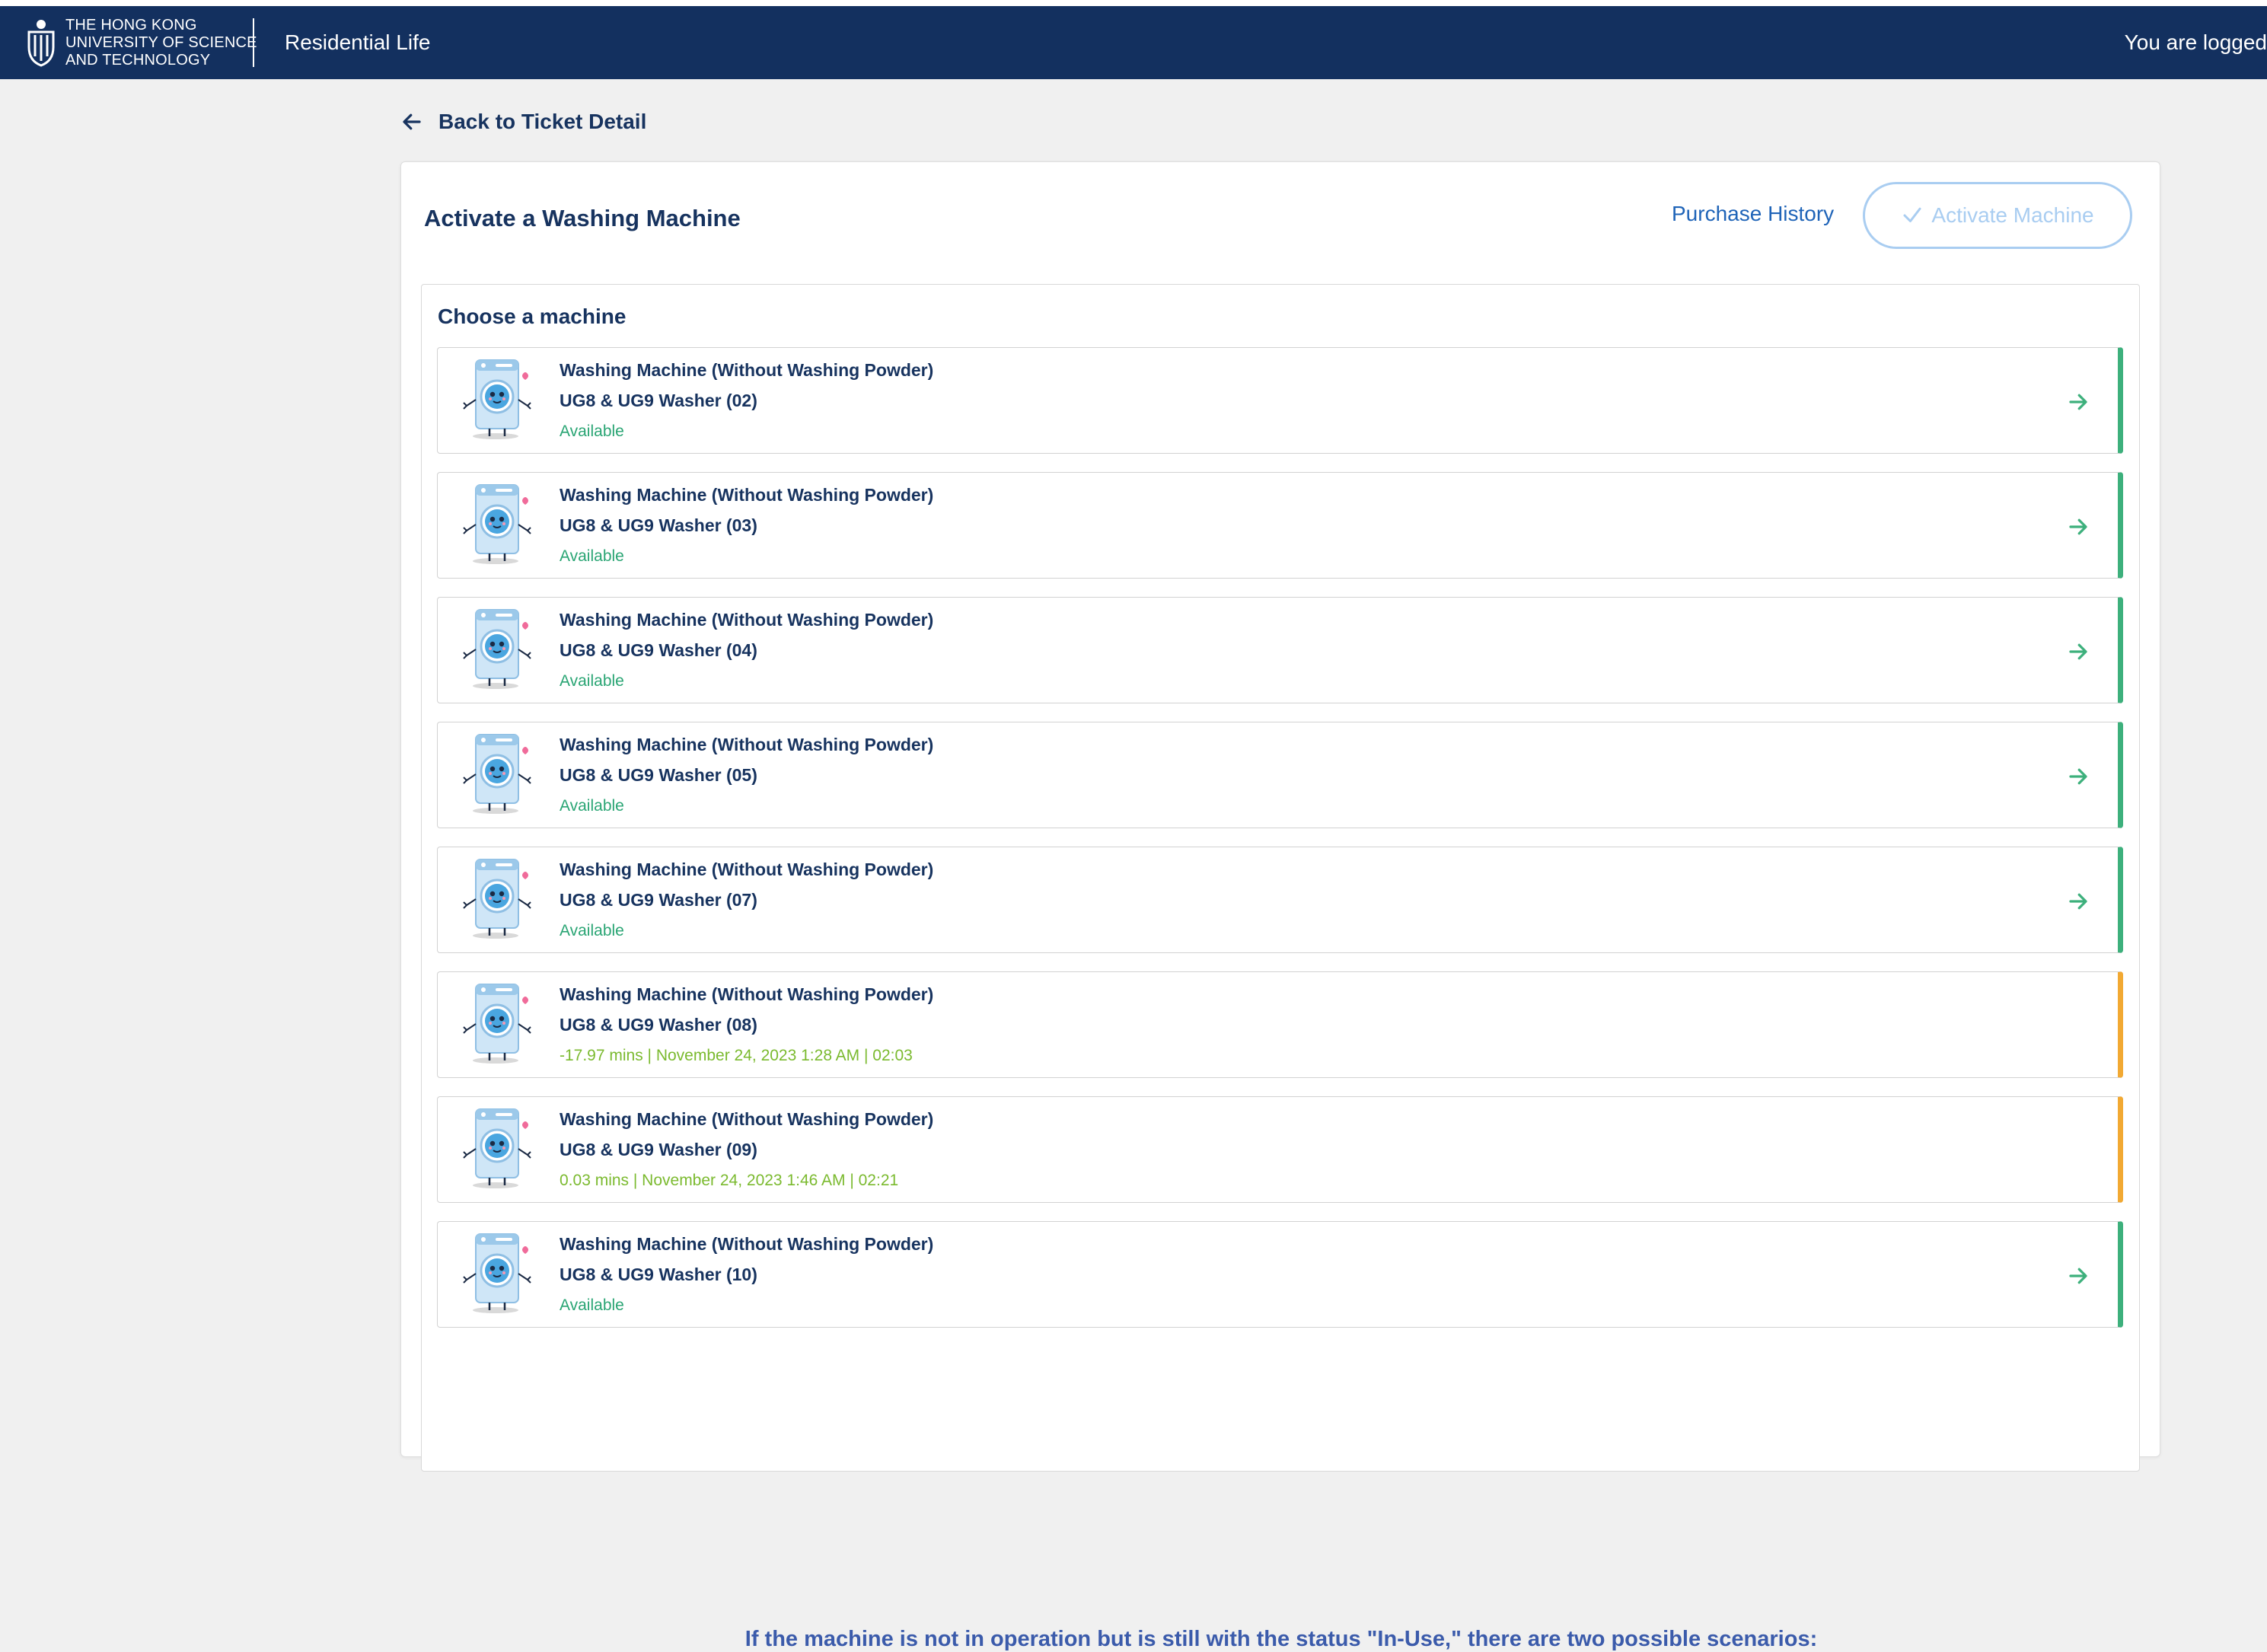 The image size is (2267, 1652). I want to click on machine-name: UG8 & UG9 Washer (03), so click(659, 525).